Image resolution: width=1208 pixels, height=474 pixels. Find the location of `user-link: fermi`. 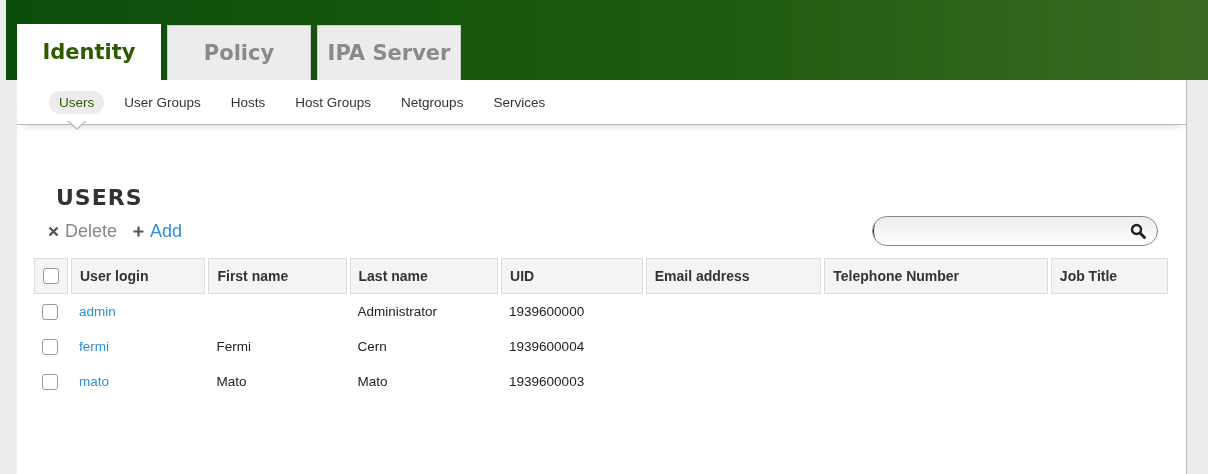

user-link: fermi is located at coordinates (94, 346).